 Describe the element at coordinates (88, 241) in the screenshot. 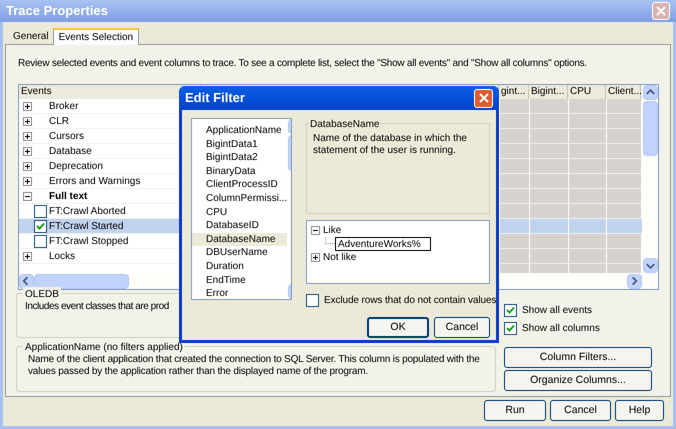

I see `event-label: FT:Crawl Stopped` at that location.